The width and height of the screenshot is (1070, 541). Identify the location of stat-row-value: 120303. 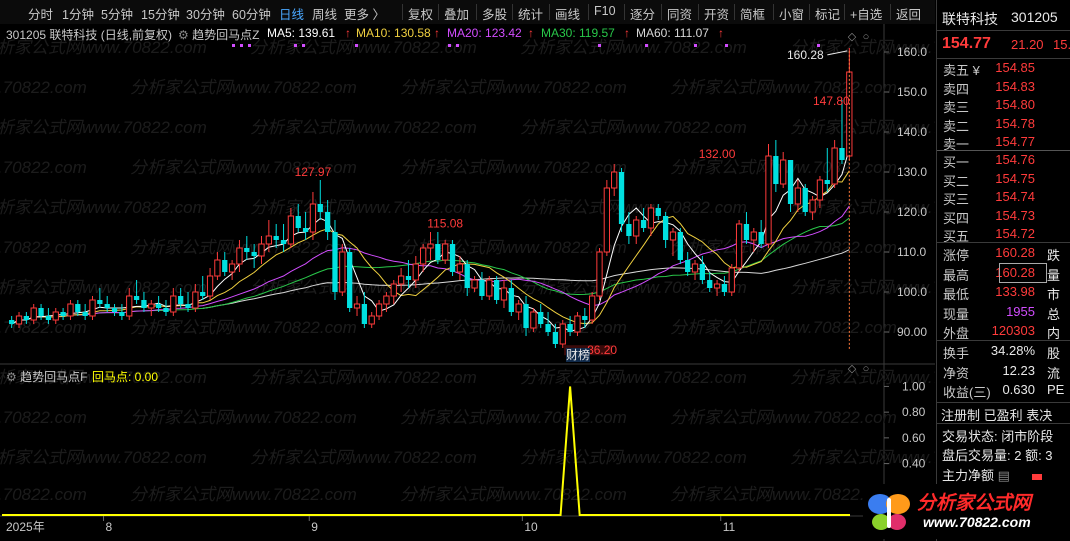
(1013, 330).